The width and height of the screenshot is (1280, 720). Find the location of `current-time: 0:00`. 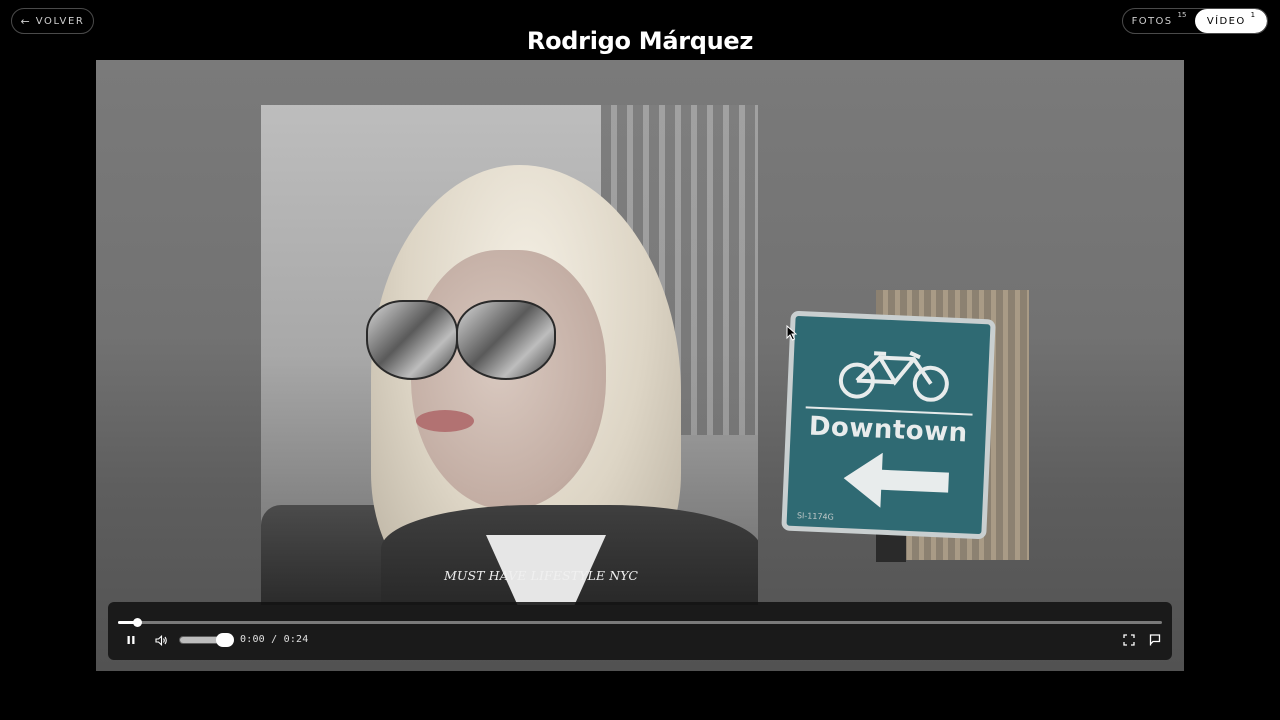

current-time: 0:00 is located at coordinates (252, 639).